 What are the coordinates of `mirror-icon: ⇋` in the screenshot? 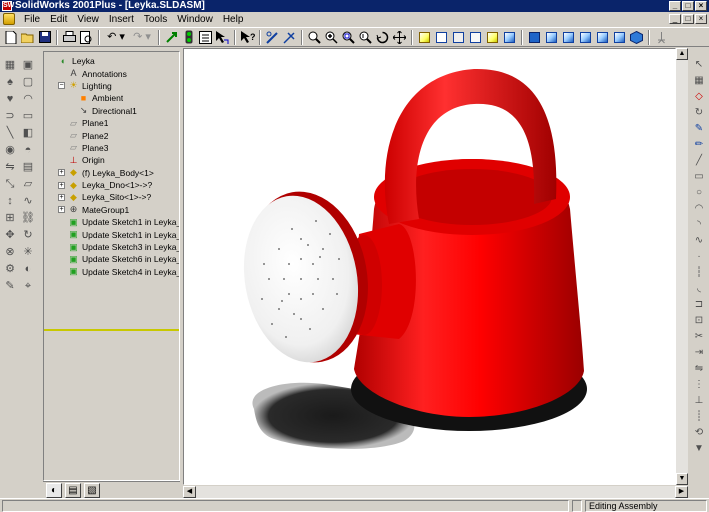 It's located at (10, 167).